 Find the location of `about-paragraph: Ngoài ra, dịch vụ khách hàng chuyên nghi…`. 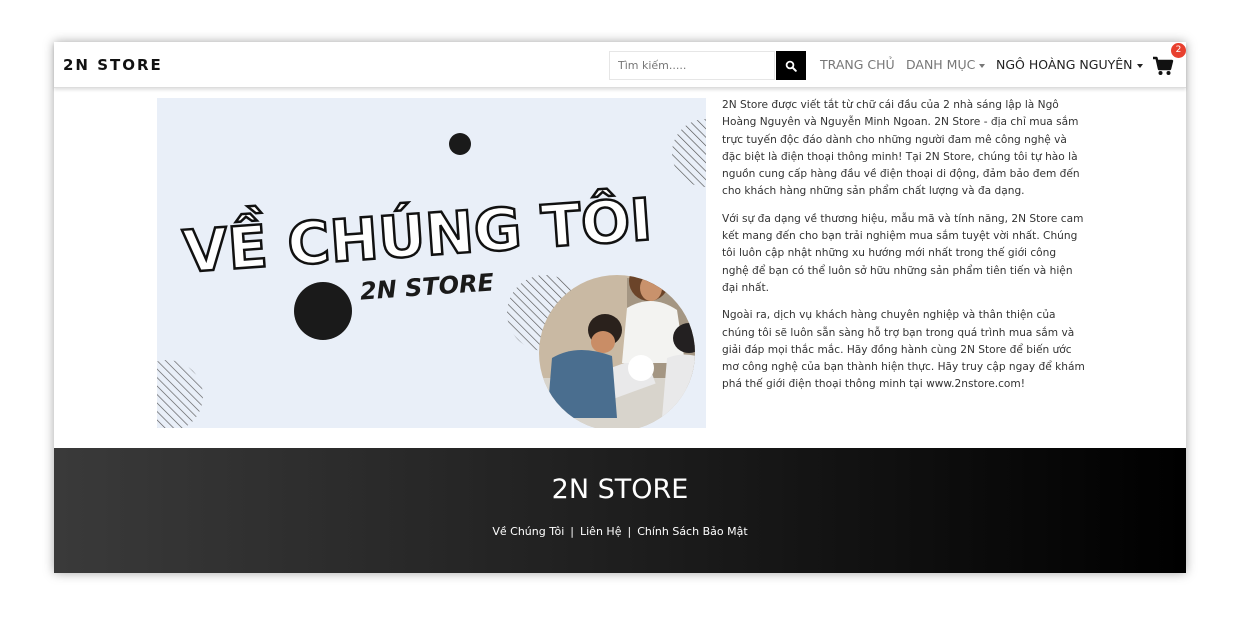

about-paragraph: Ngoài ra, dịch vụ khách hàng chuyên nghi… is located at coordinates (903, 350).